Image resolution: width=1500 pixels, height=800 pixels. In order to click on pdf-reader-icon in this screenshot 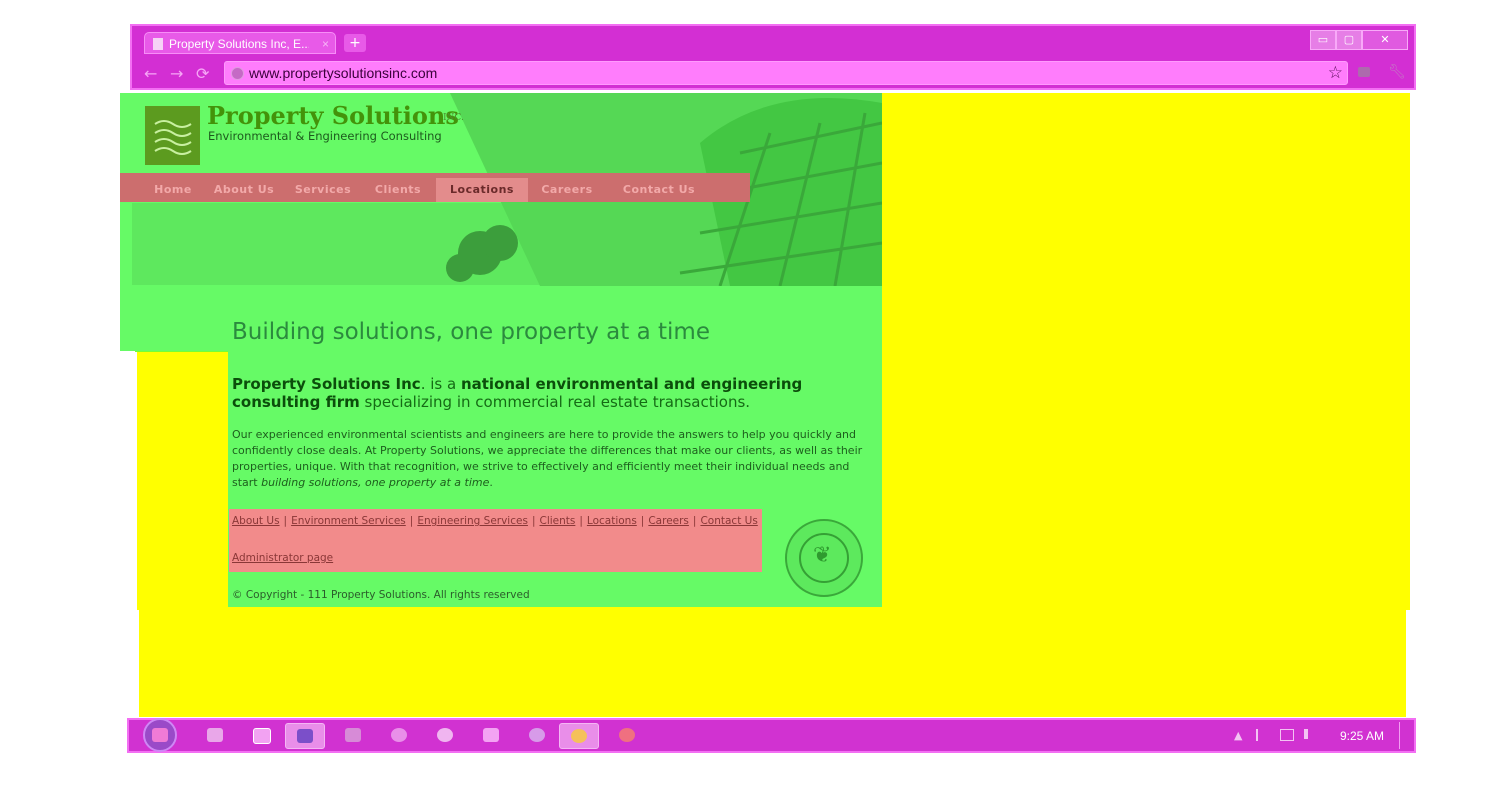, I will do `click(491, 735)`.